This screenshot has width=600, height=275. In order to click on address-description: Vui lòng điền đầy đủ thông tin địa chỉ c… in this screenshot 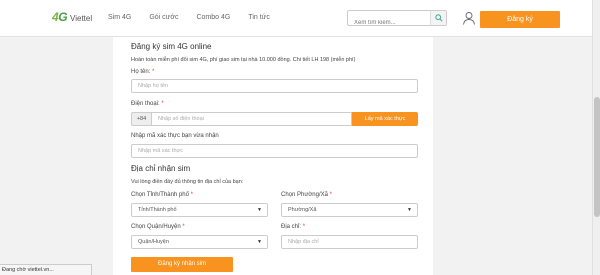, I will do `click(187, 182)`.